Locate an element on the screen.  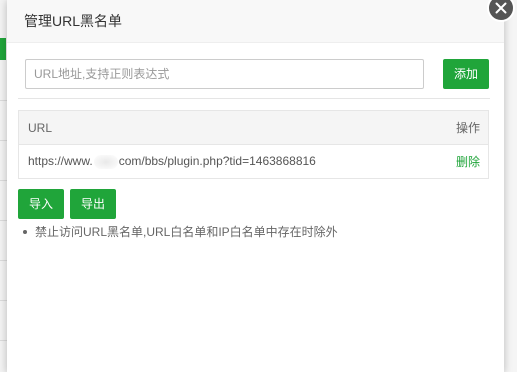
help-notes: 禁止访问URL黑名单,URL白名单和IP白名单中存在时除外 is located at coordinates (179, 232).